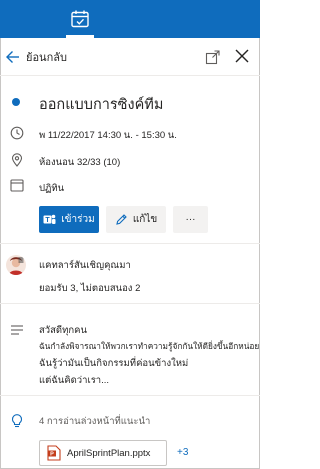 This screenshot has height=469, width=320. I want to click on join-button: T เข้าร่วม, so click(69, 219).